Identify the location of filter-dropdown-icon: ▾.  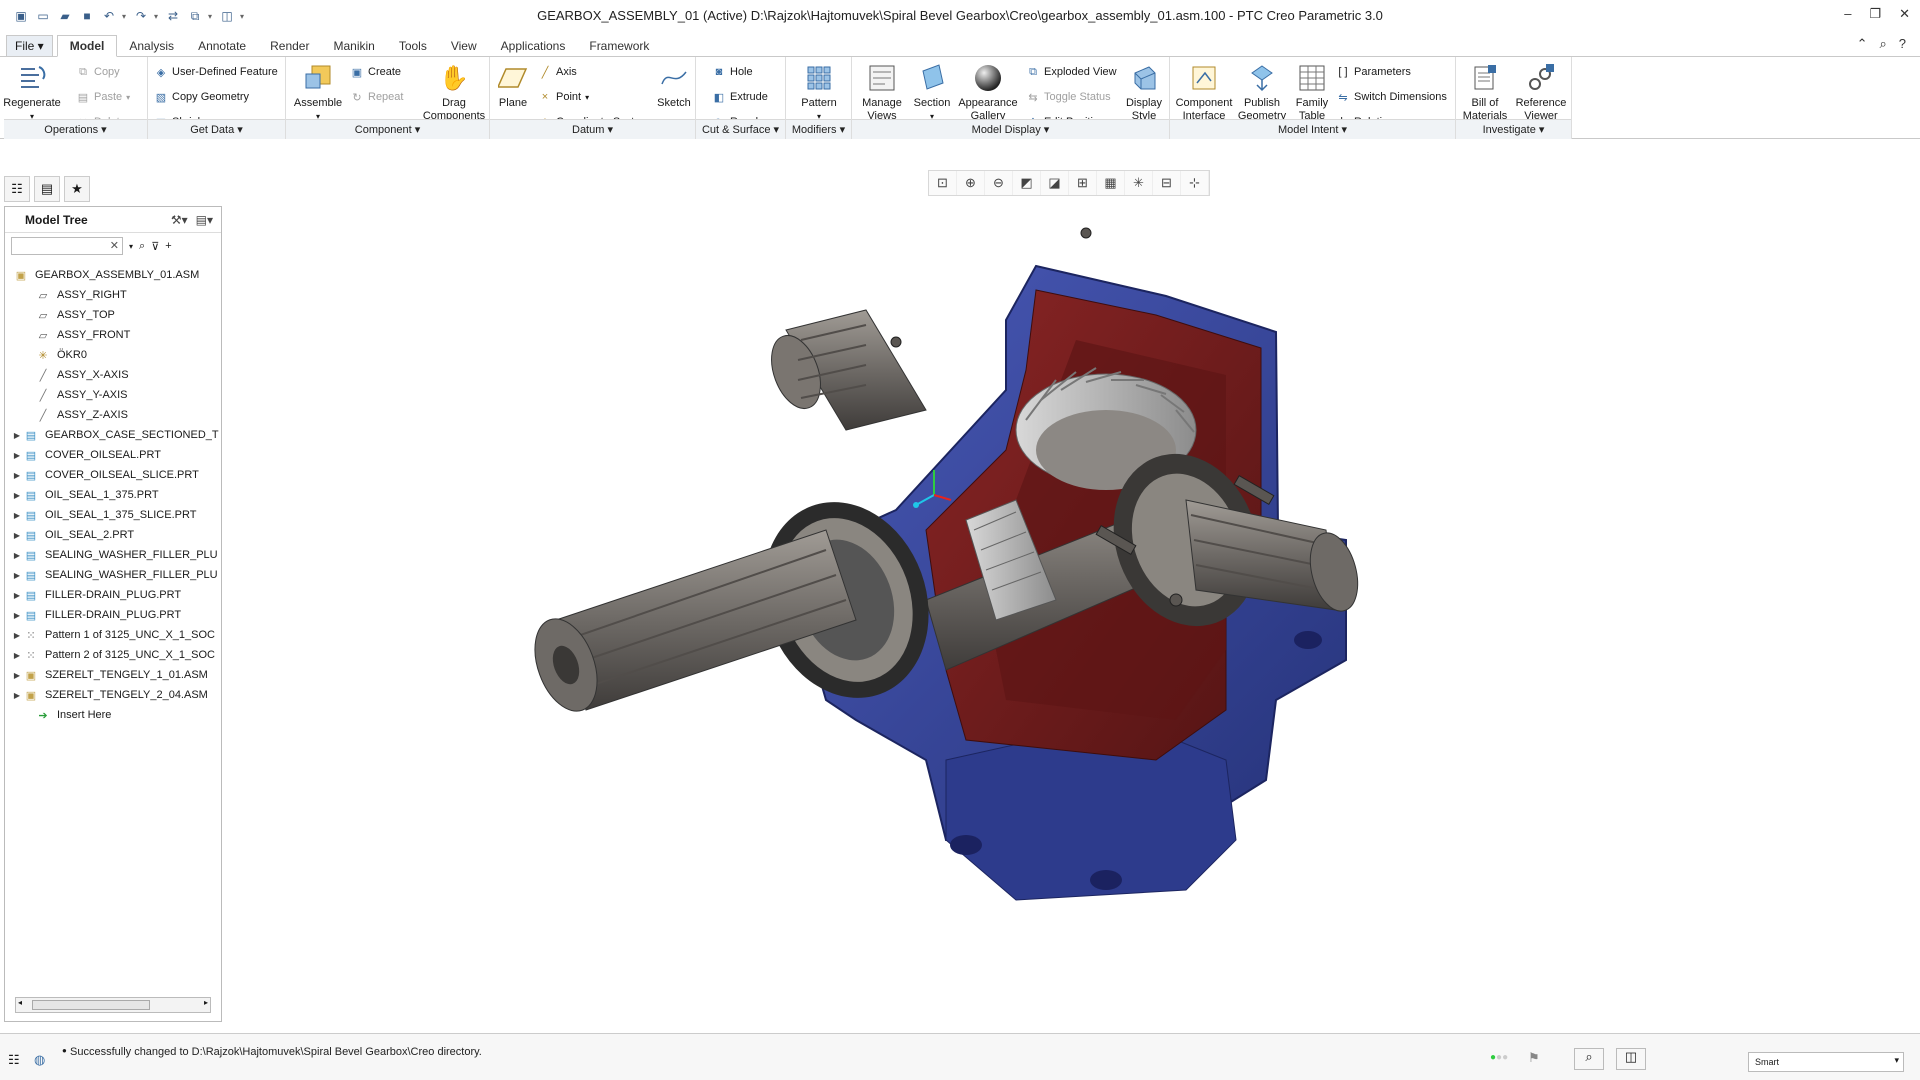
(1896, 1060).